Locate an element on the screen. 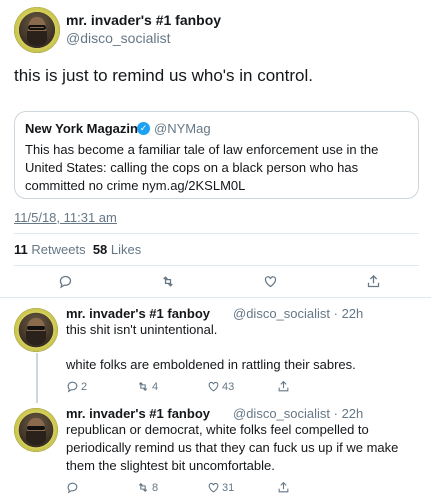 Image resolution: width=431 pixels, height=500 pixels. author-handle: @disco_socialist is located at coordinates (118, 38).